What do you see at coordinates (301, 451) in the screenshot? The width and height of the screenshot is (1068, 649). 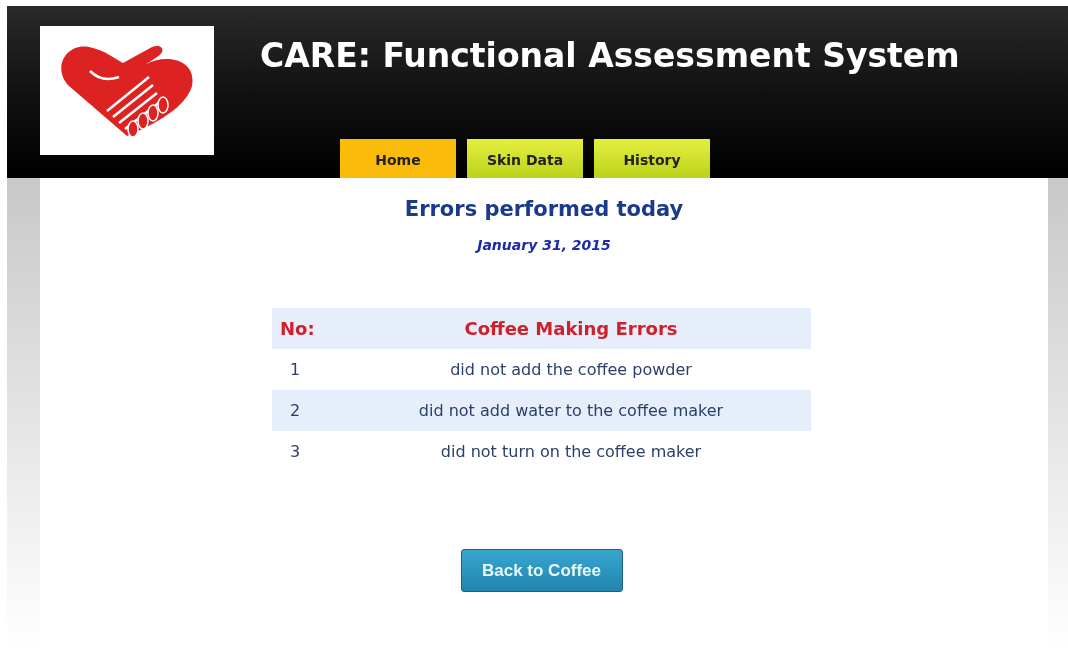 I see `table-cell: 3` at bounding box center [301, 451].